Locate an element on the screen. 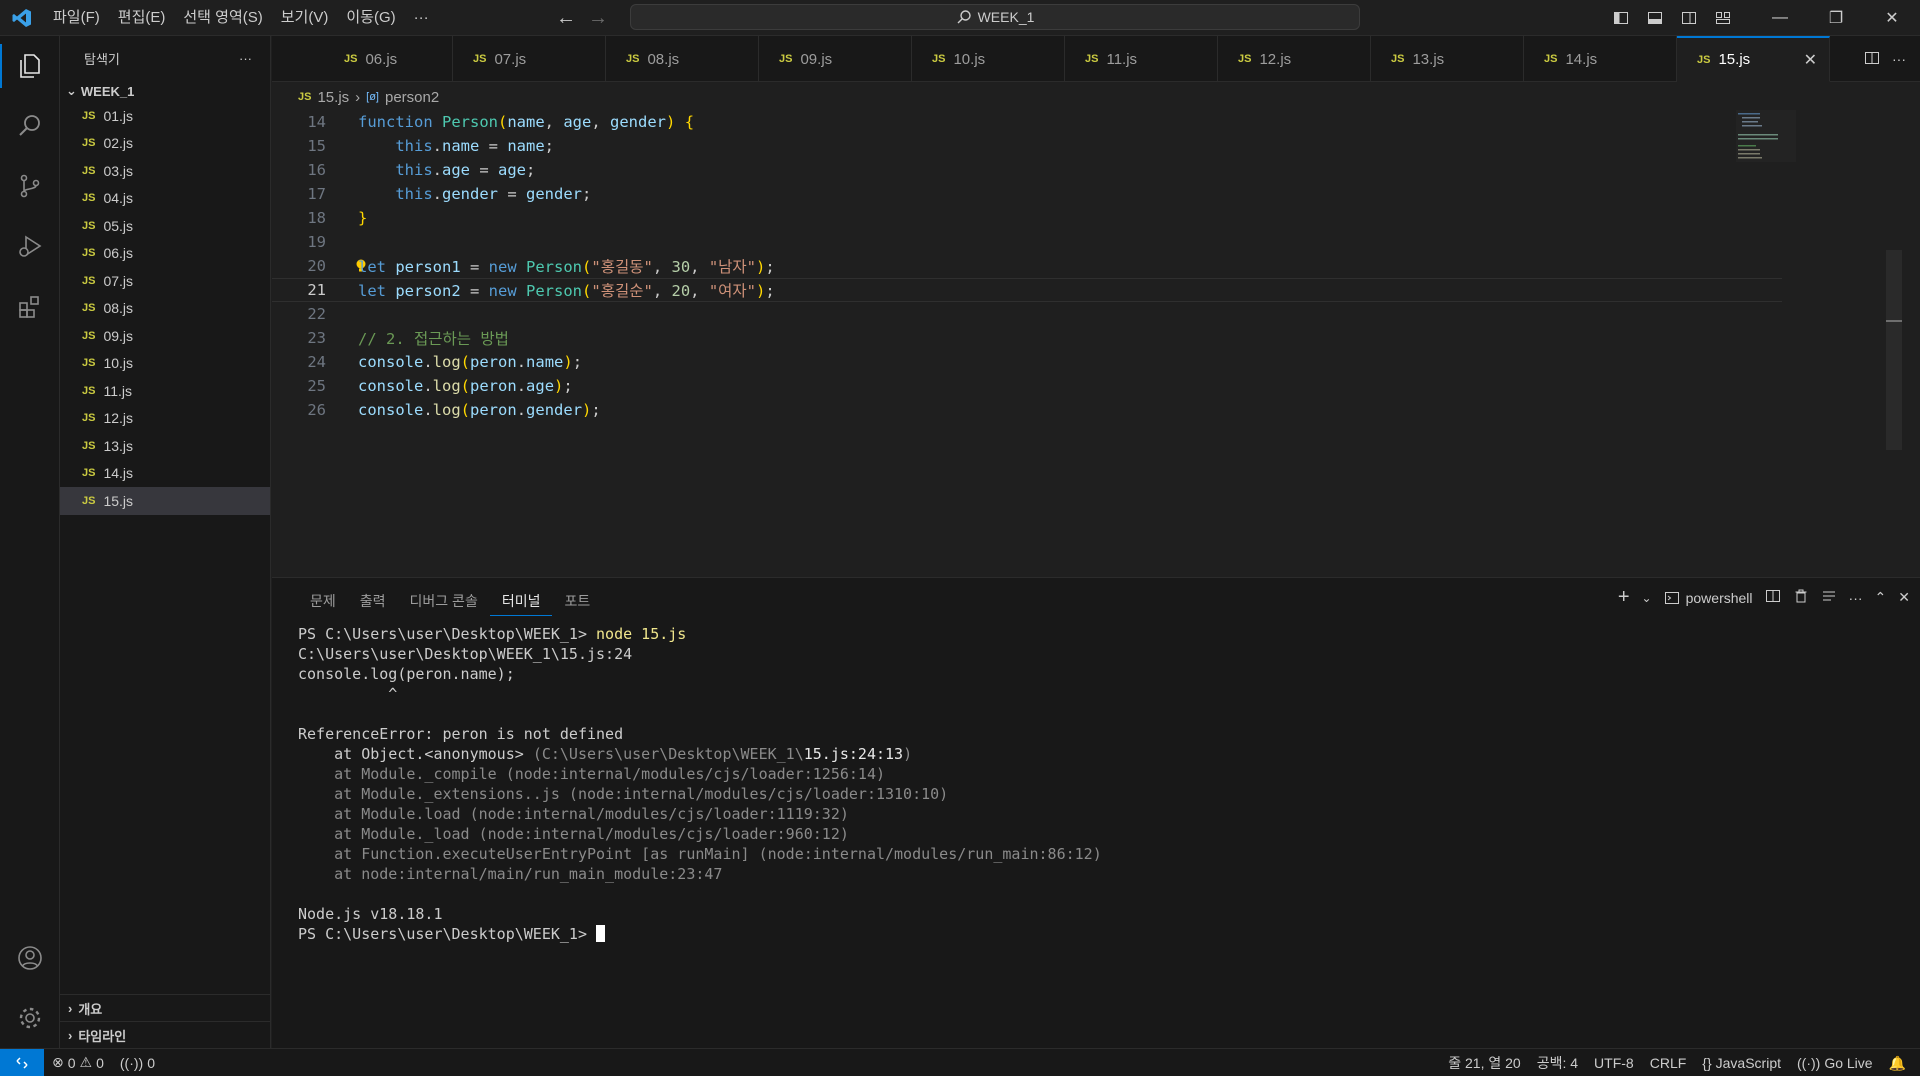 The image size is (1920, 1076). tab-output: 출력 is located at coordinates (373, 602).